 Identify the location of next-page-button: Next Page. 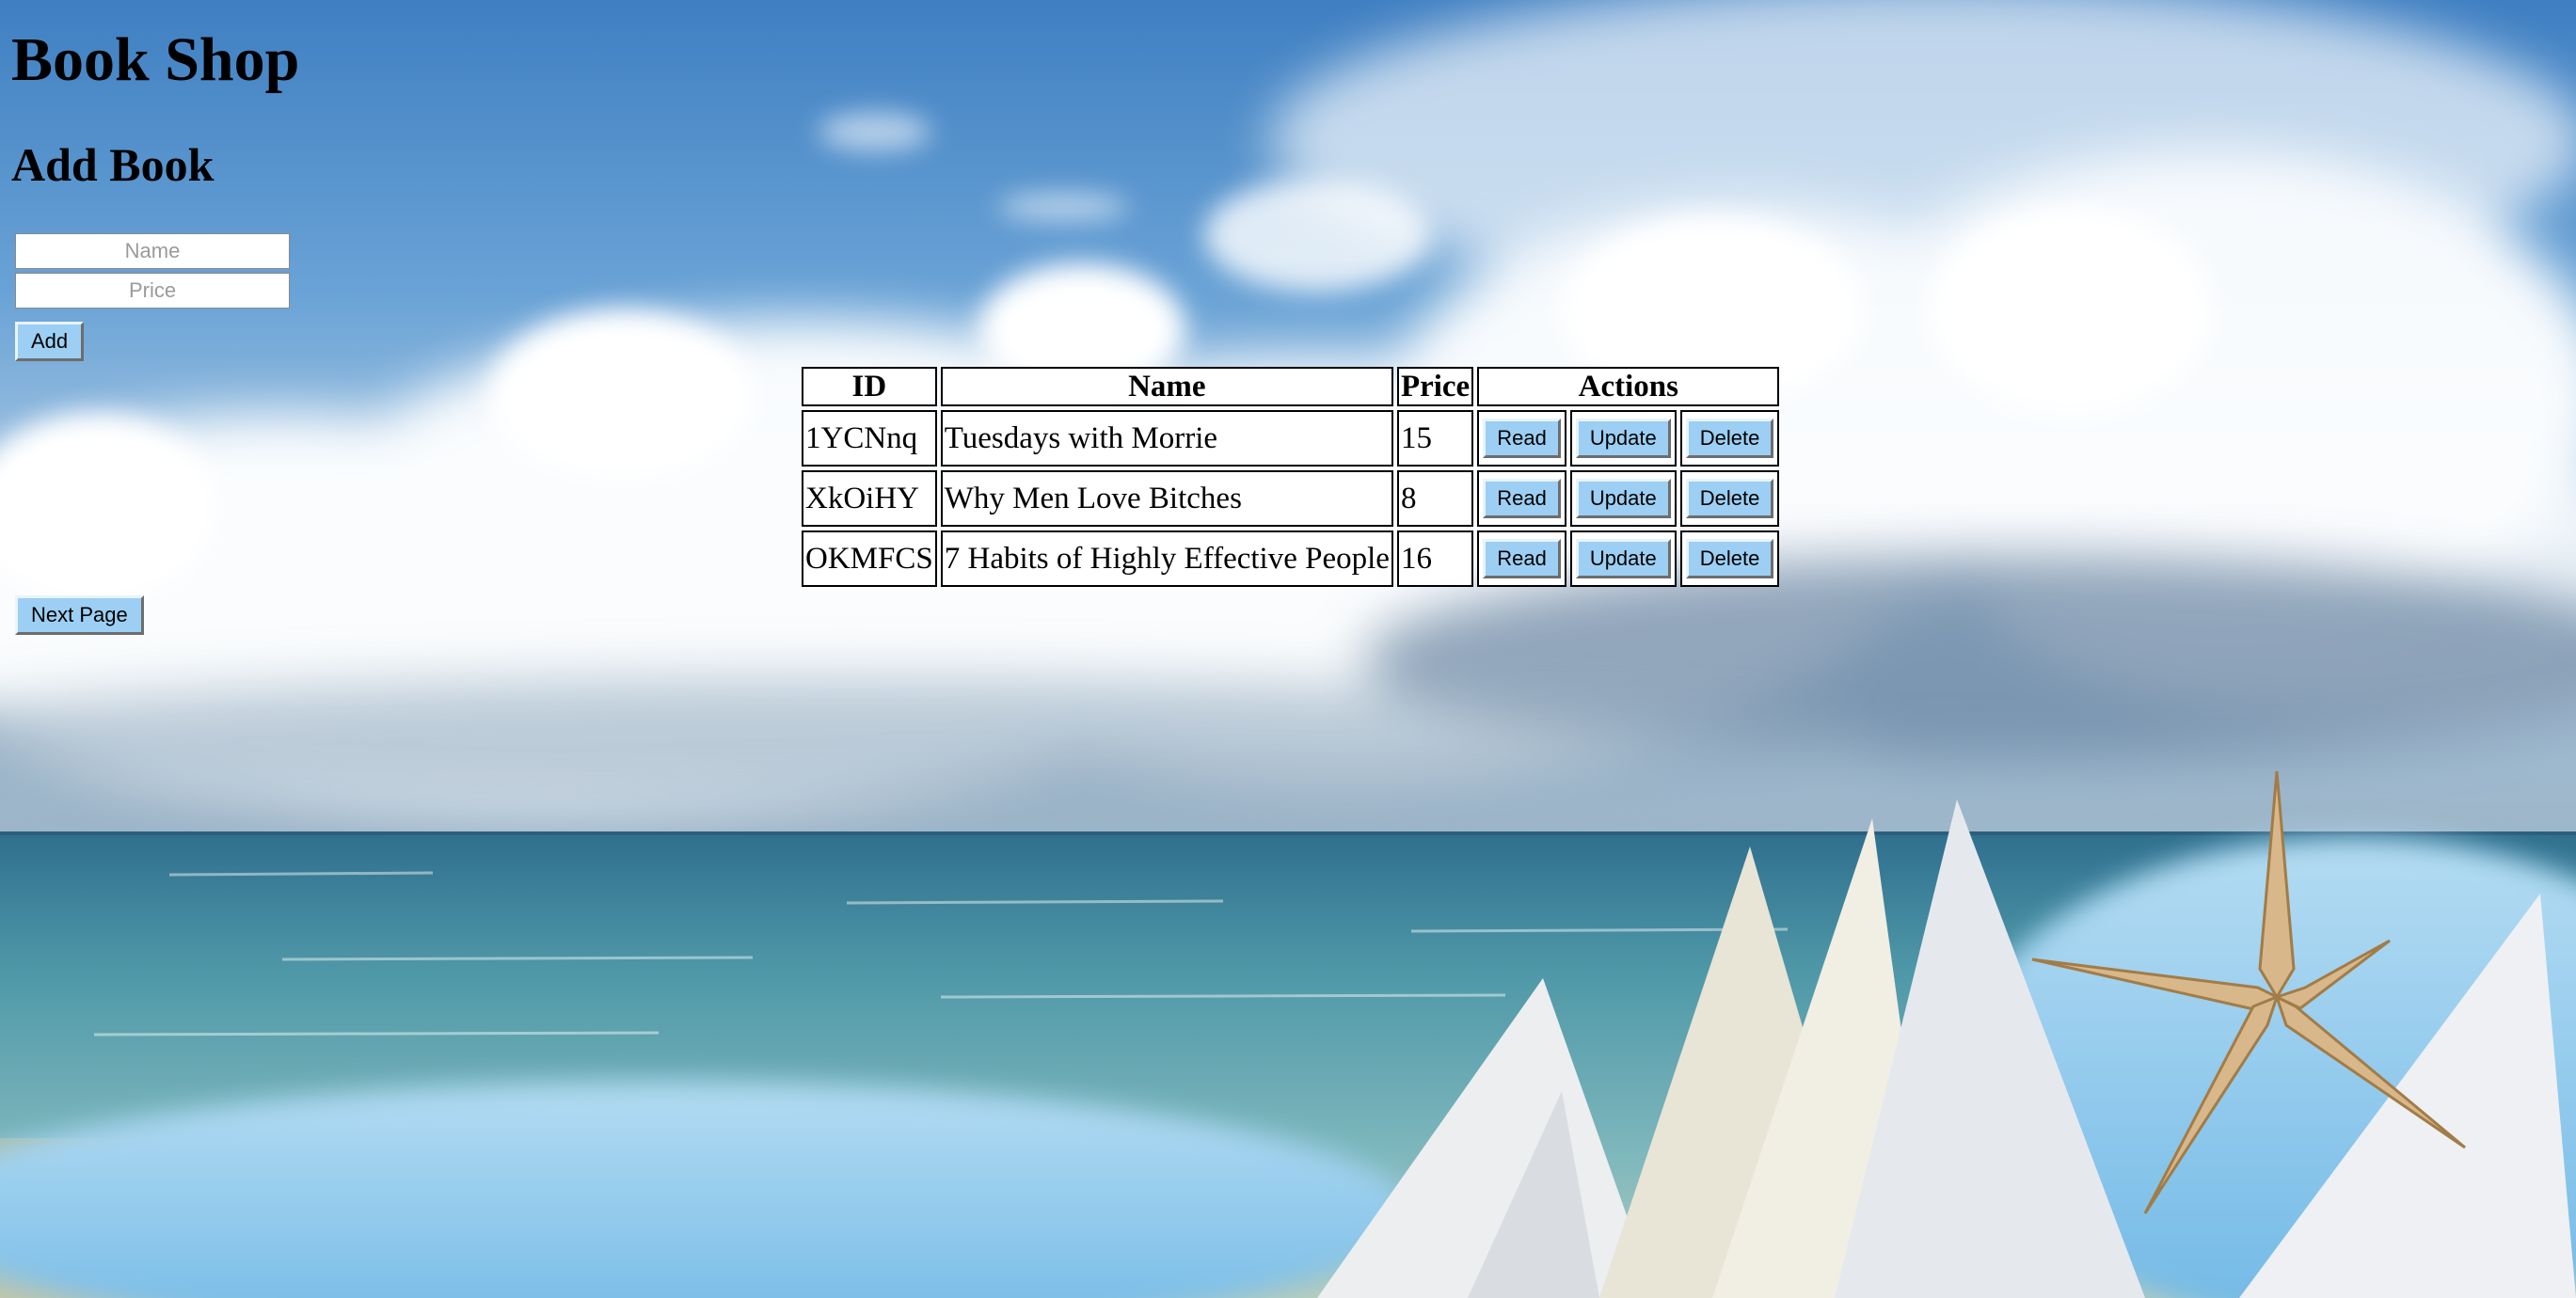
(79, 615).